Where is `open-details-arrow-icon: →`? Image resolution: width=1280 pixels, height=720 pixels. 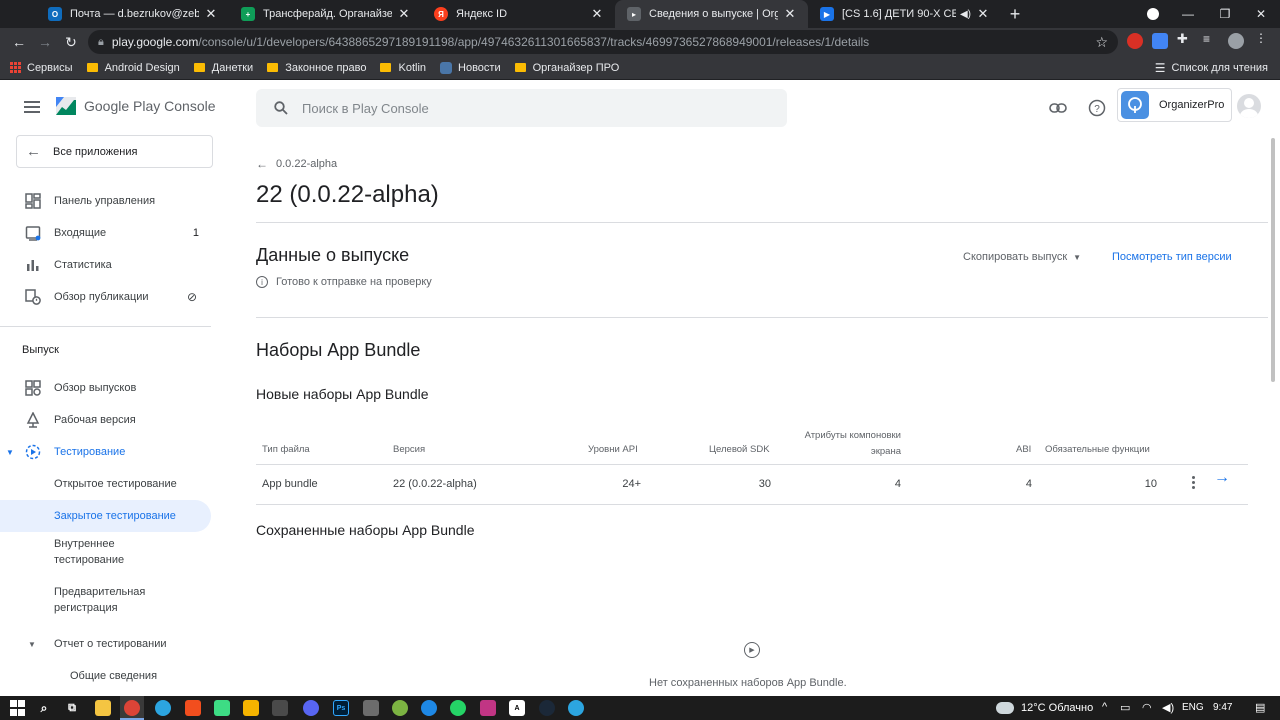 open-details-arrow-icon: → is located at coordinates (1222, 478).